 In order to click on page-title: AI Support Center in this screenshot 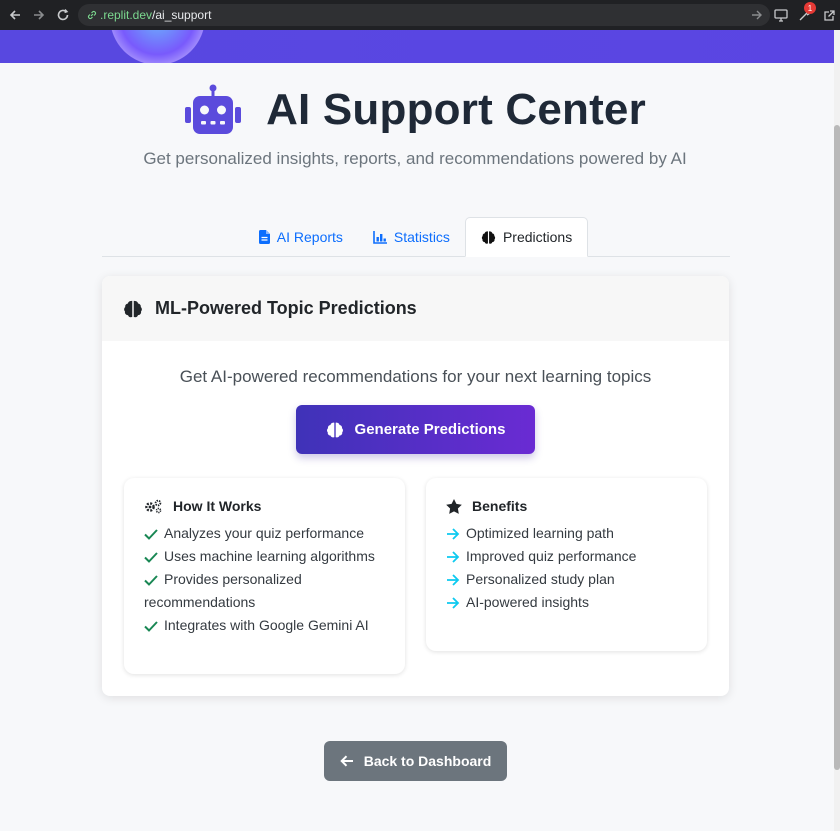, I will do `click(456, 109)`.